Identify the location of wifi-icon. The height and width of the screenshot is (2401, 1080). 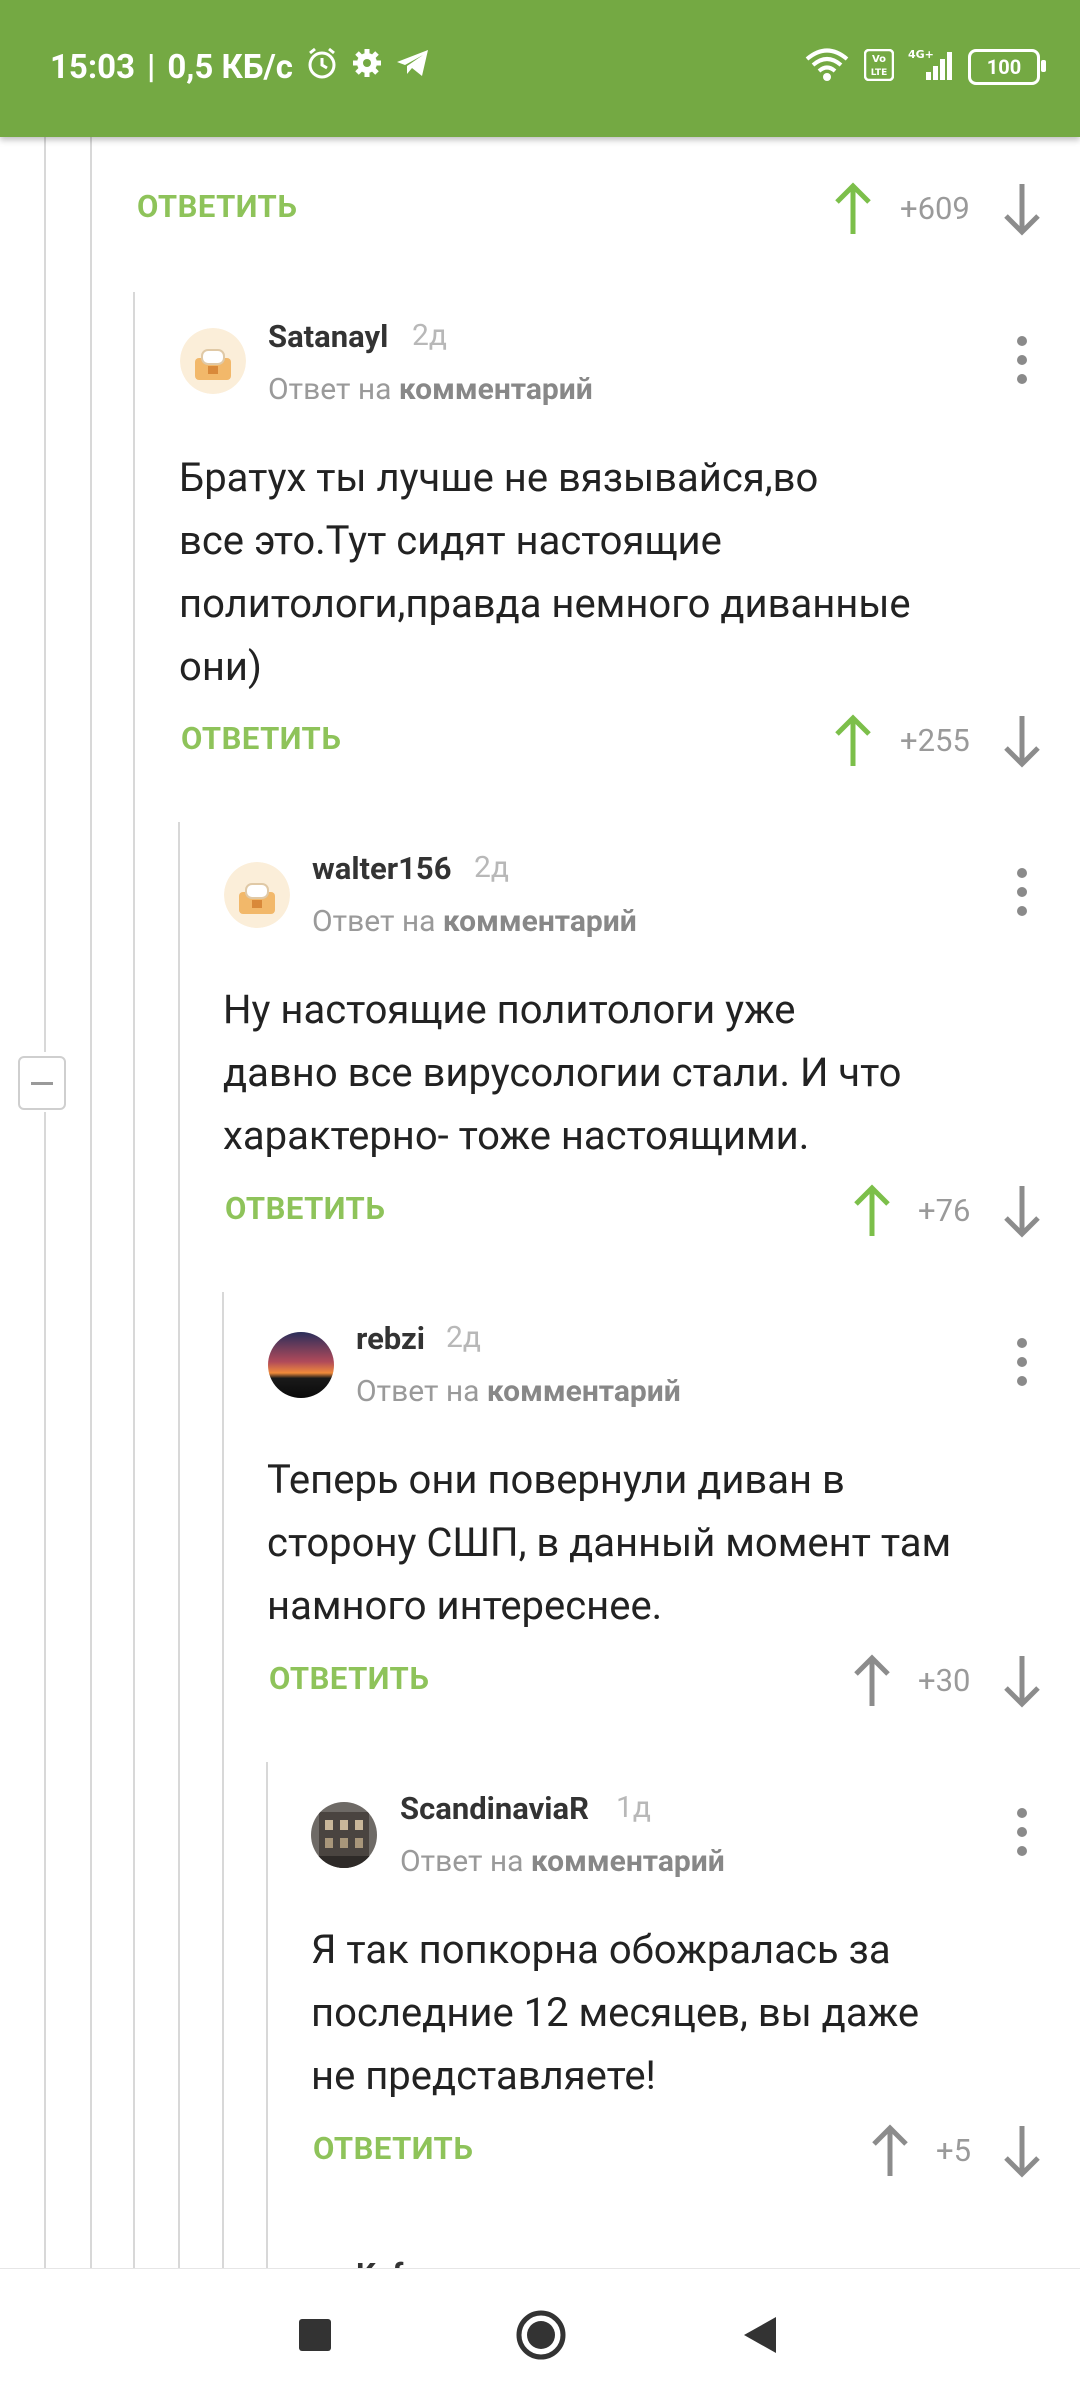
(827, 67).